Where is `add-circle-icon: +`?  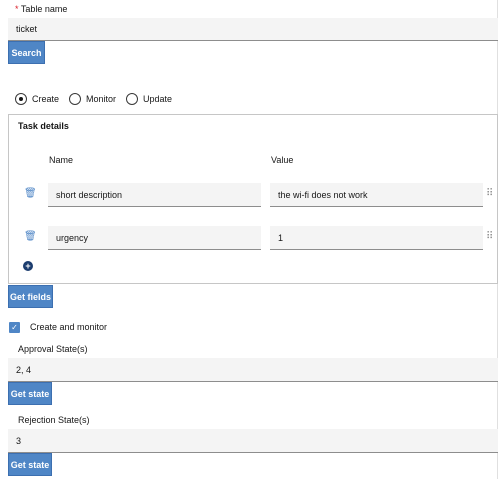 add-circle-icon: + is located at coordinates (28, 266).